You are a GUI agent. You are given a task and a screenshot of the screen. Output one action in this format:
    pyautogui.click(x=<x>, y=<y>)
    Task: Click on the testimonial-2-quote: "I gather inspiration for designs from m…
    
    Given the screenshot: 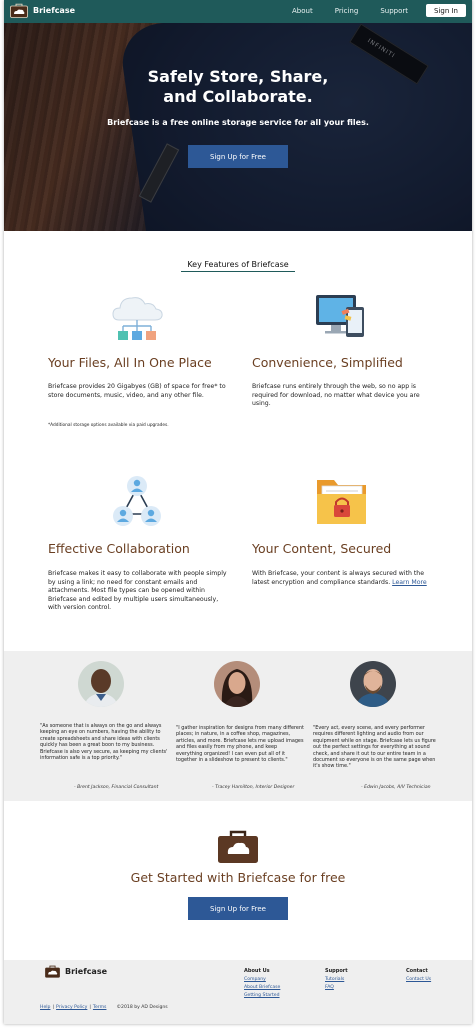 What is the action you would take?
    pyautogui.click(x=240, y=744)
    